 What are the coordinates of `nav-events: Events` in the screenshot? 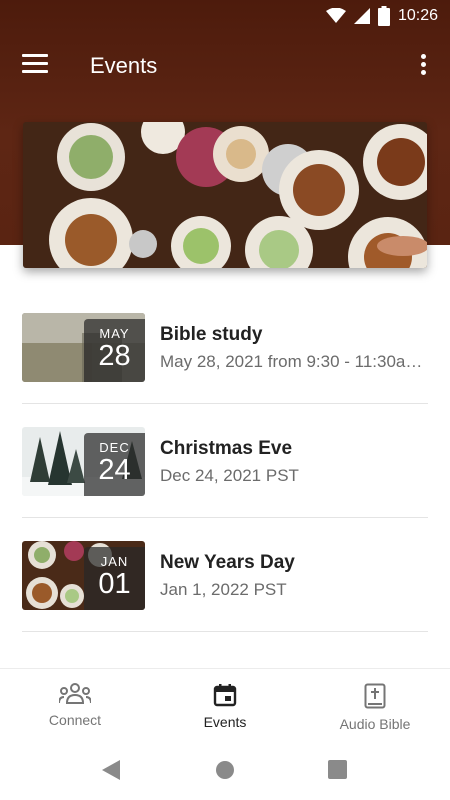 It's located at (225, 704).